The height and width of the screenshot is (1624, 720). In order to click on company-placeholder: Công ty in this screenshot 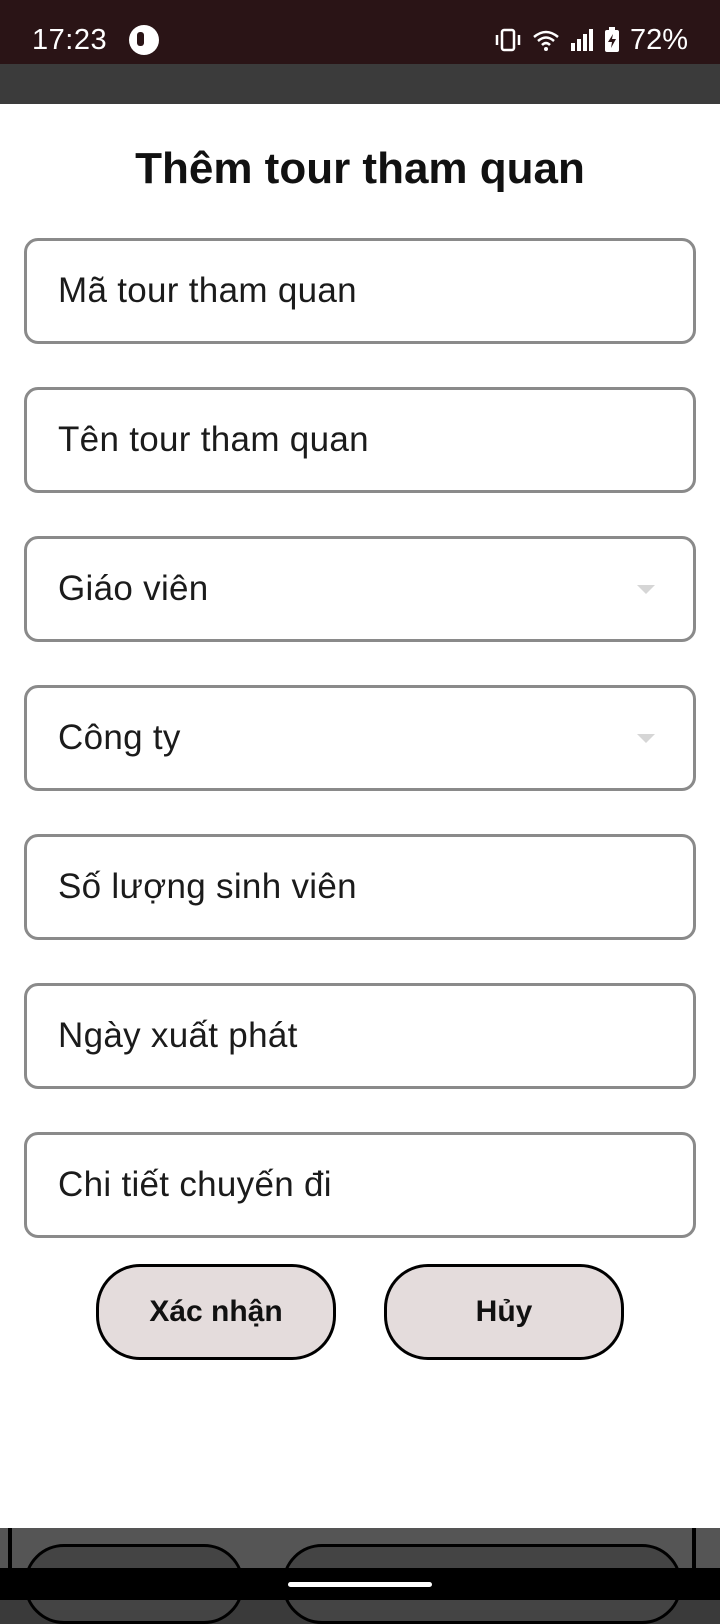, I will do `click(119, 737)`.